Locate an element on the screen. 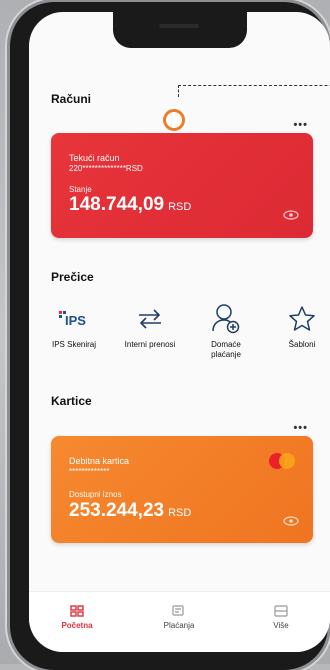 This screenshot has height=670, width=330. shortcut-ips-scan: IPS IPS Skeniraj is located at coordinates (74, 326).